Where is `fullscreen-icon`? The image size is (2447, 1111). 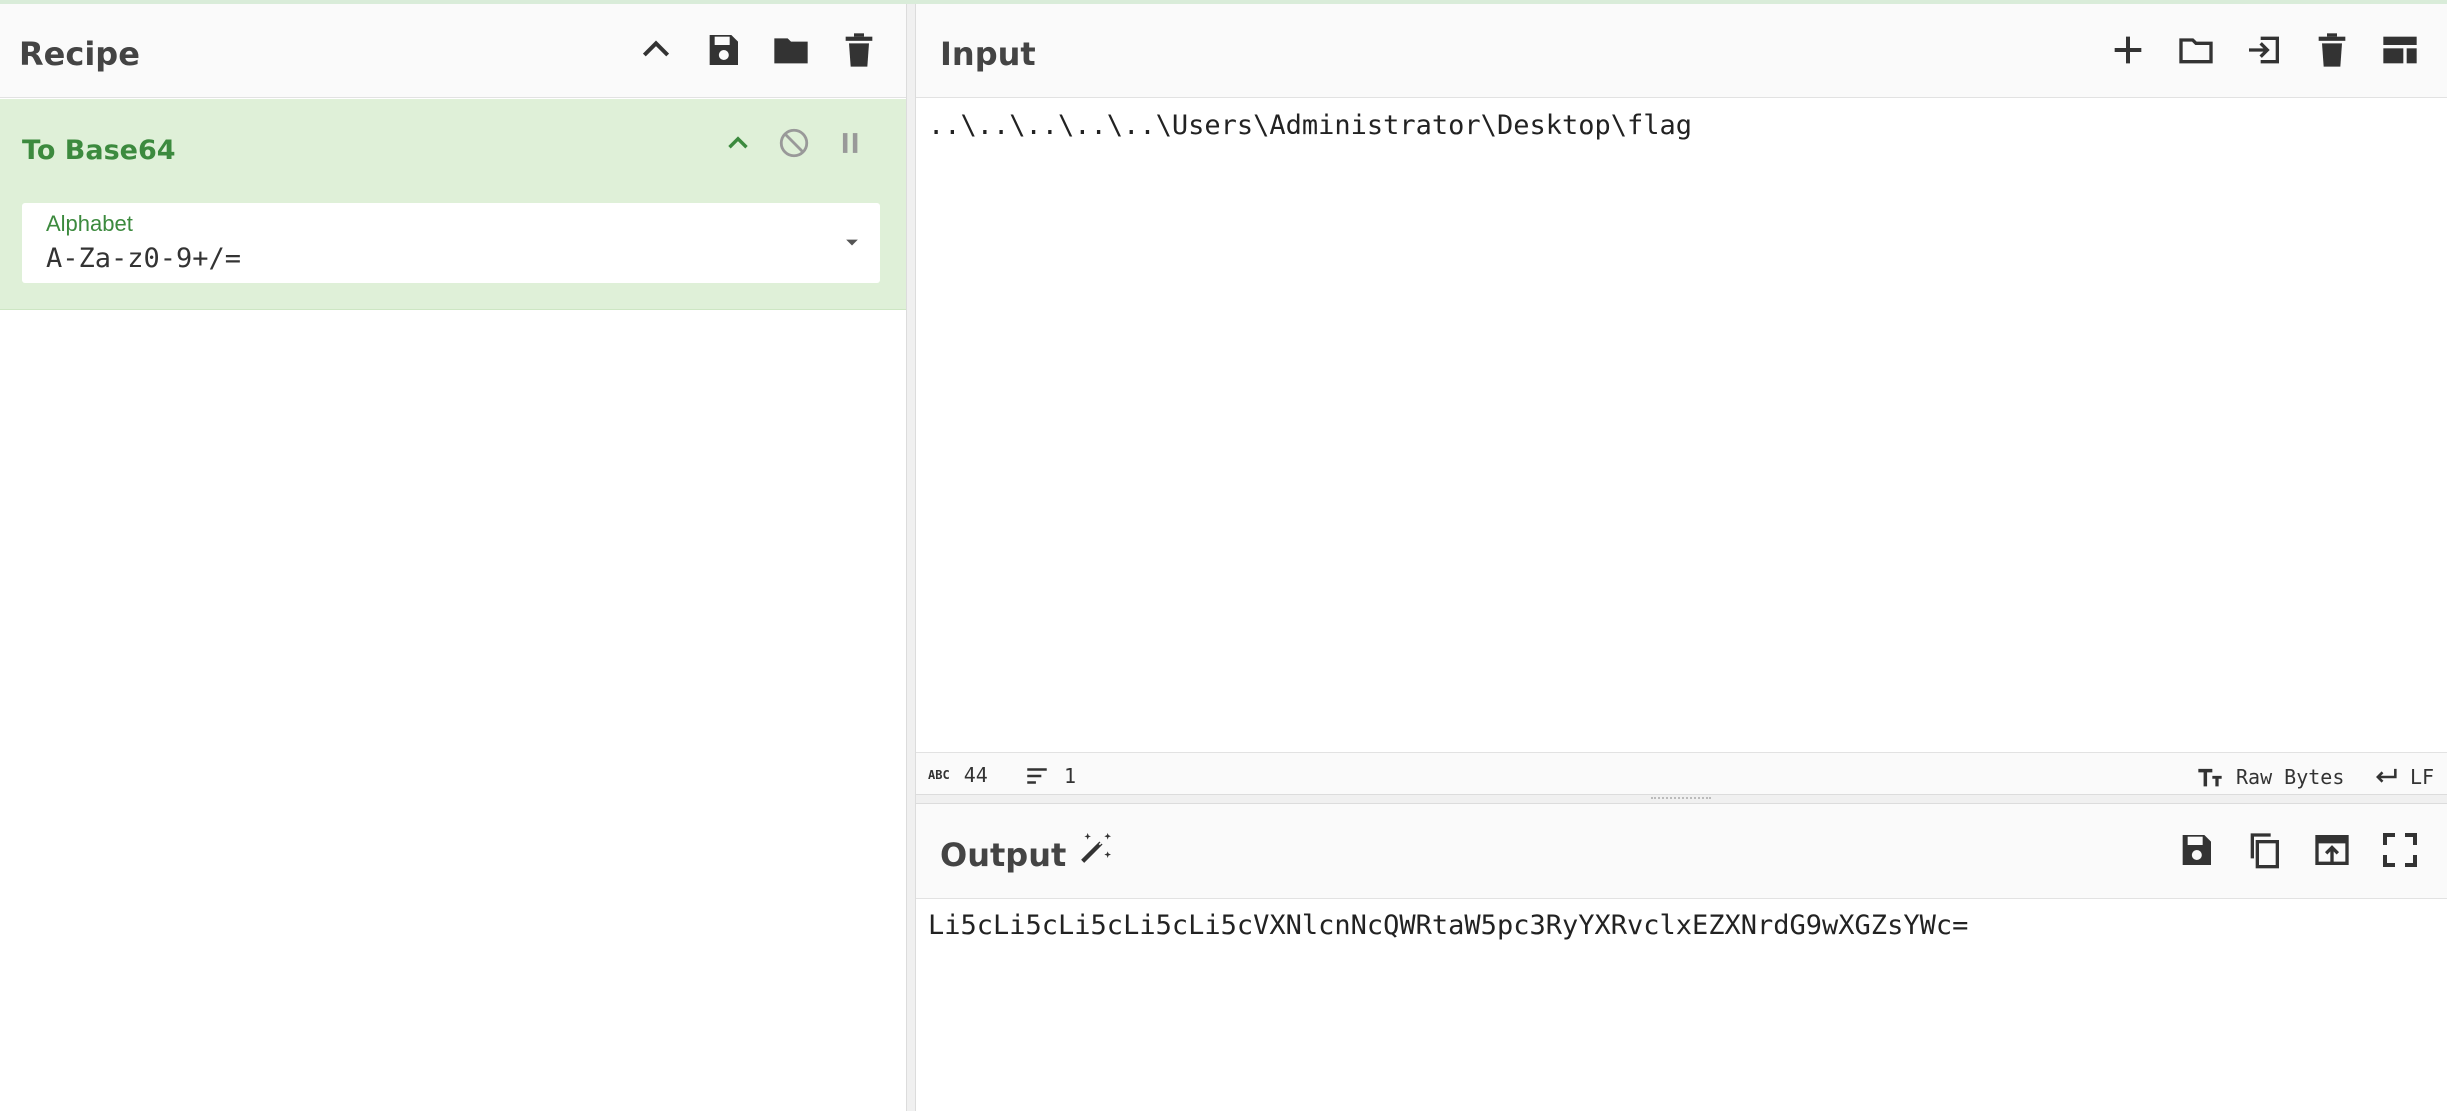 fullscreen-icon is located at coordinates (2400, 850).